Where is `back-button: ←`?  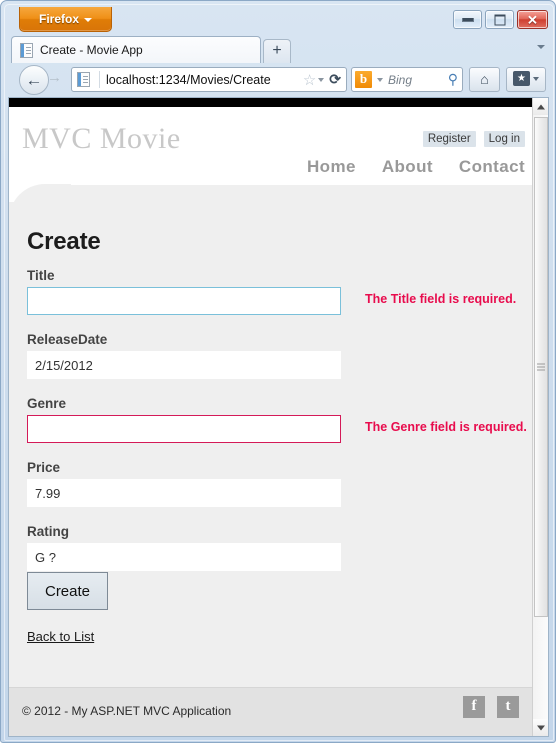 back-button: ← is located at coordinates (34, 80).